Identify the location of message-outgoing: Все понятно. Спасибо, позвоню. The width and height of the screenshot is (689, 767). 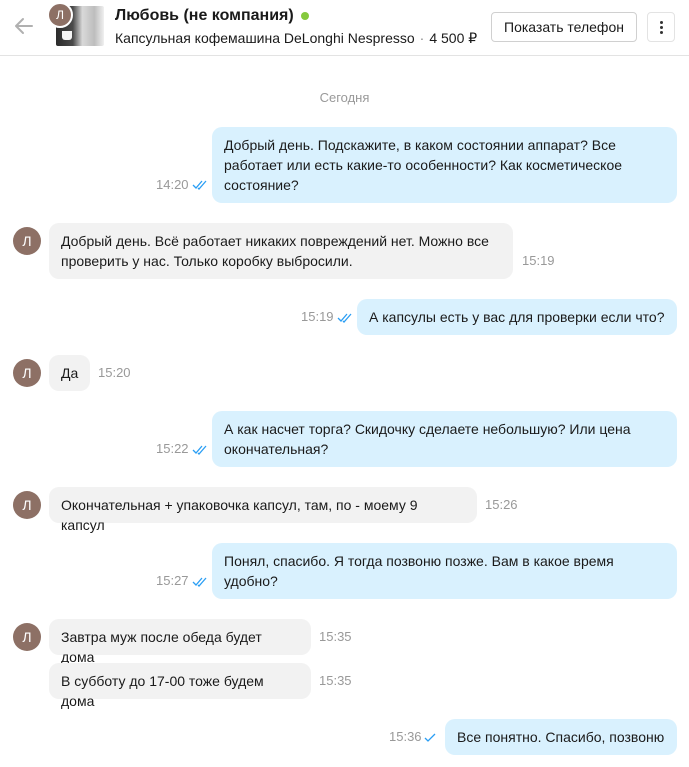
(561, 737).